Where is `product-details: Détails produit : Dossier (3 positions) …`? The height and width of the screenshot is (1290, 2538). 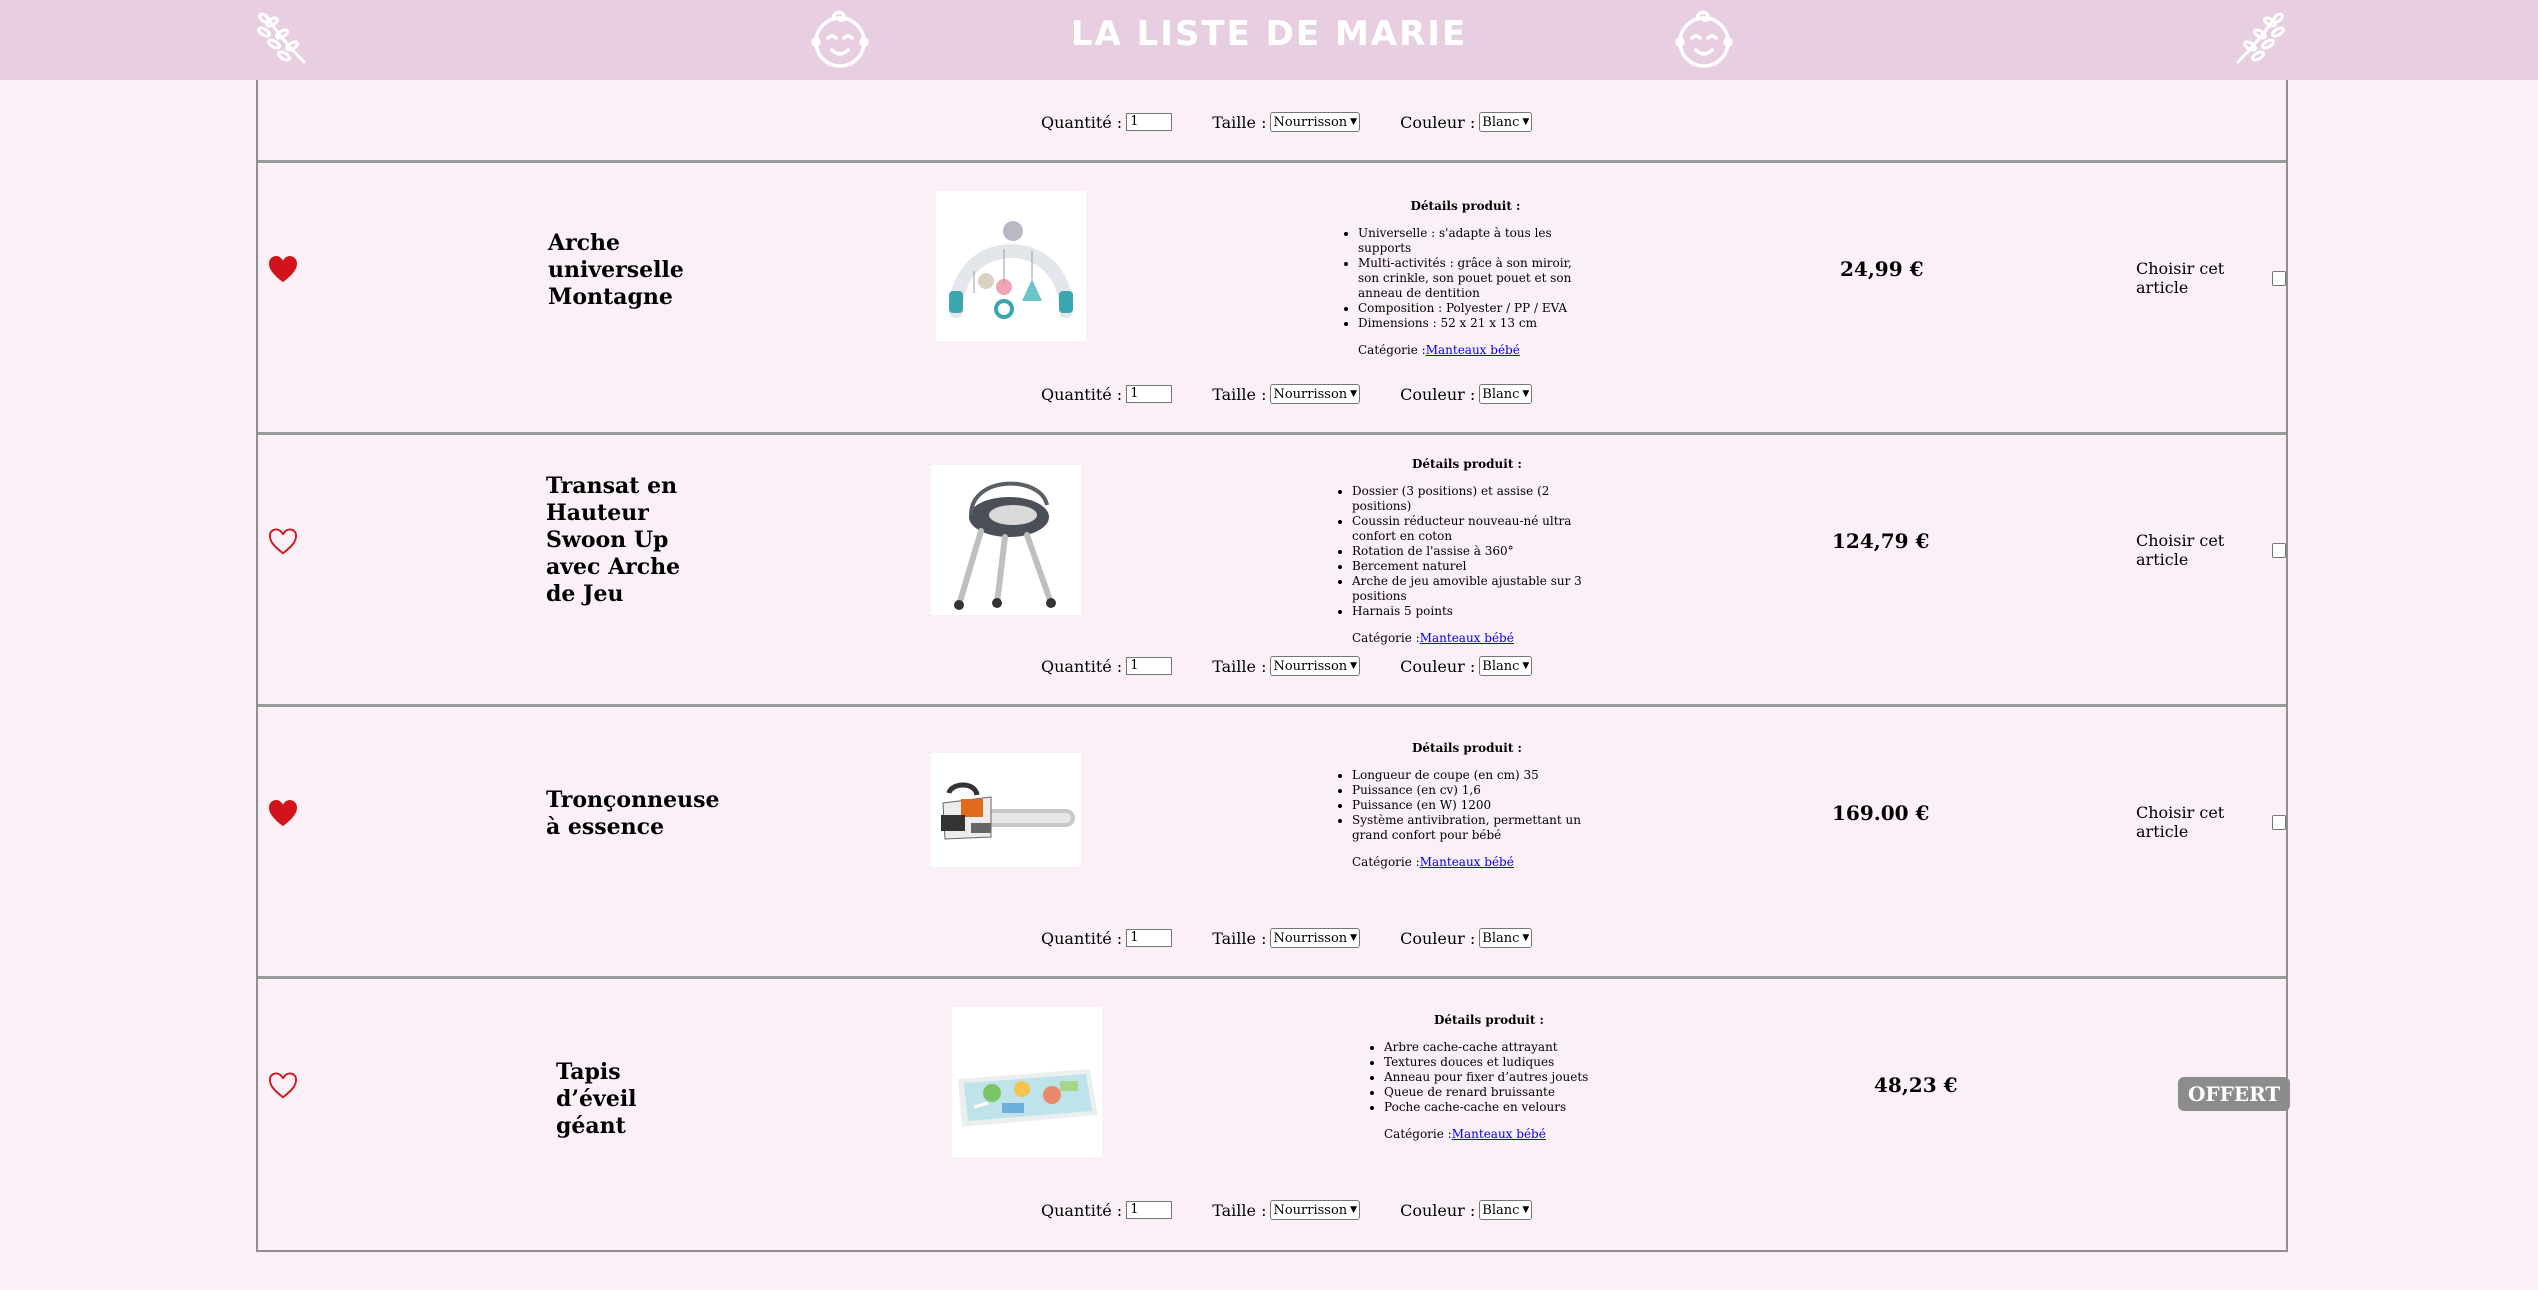
product-details: Détails produit : Dossier (3 positions) … is located at coordinates (1467, 551).